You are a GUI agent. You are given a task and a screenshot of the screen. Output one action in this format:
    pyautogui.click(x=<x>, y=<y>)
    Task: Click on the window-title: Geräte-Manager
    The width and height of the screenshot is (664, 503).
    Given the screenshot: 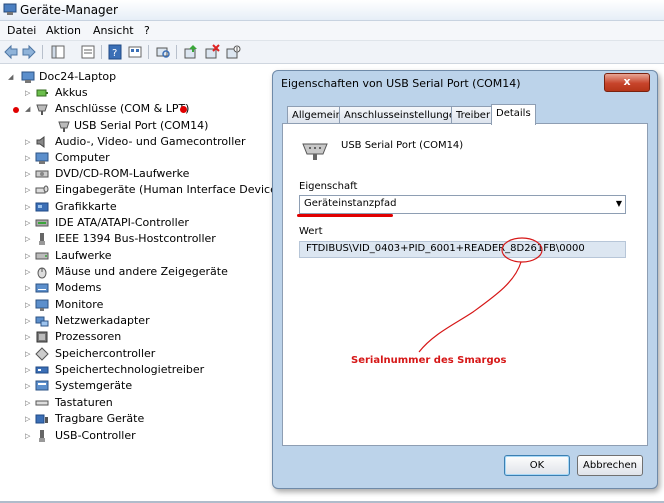 What is the action you would take?
    pyautogui.click(x=69, y=10)
    